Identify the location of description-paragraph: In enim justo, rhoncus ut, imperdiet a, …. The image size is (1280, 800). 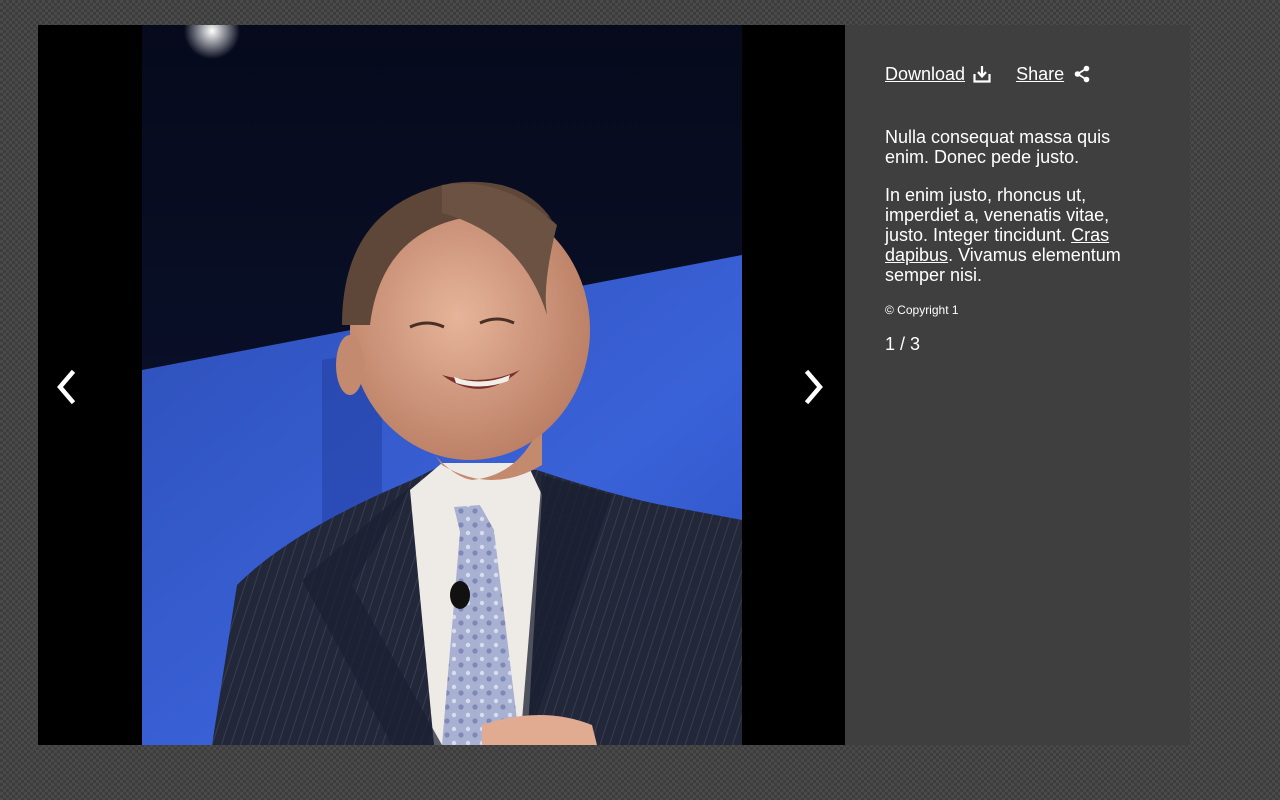
(1010, 235).